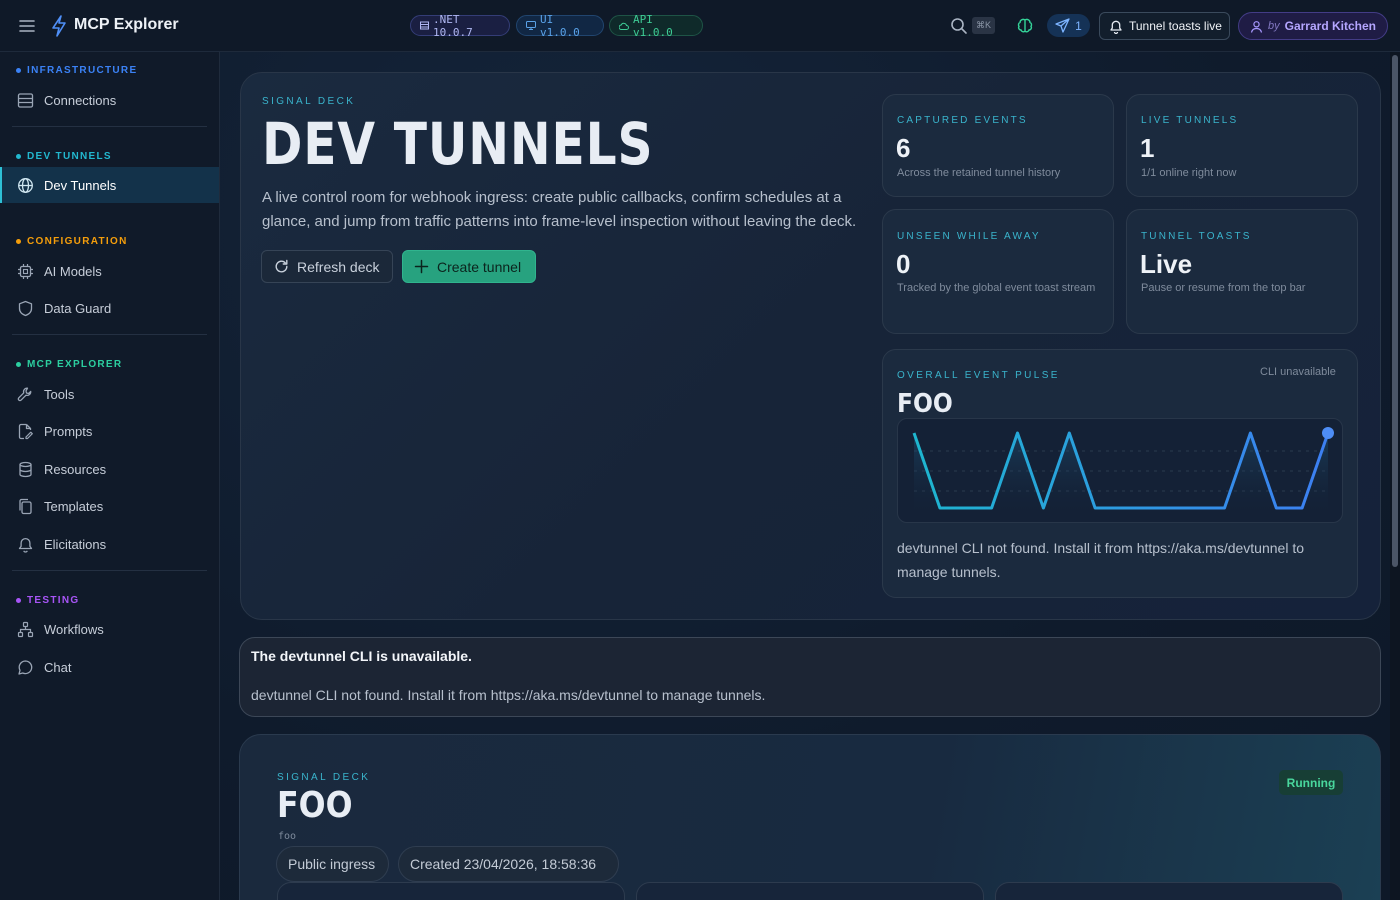  I want to click on app-title: MCP Explorer, so click(126, 24).